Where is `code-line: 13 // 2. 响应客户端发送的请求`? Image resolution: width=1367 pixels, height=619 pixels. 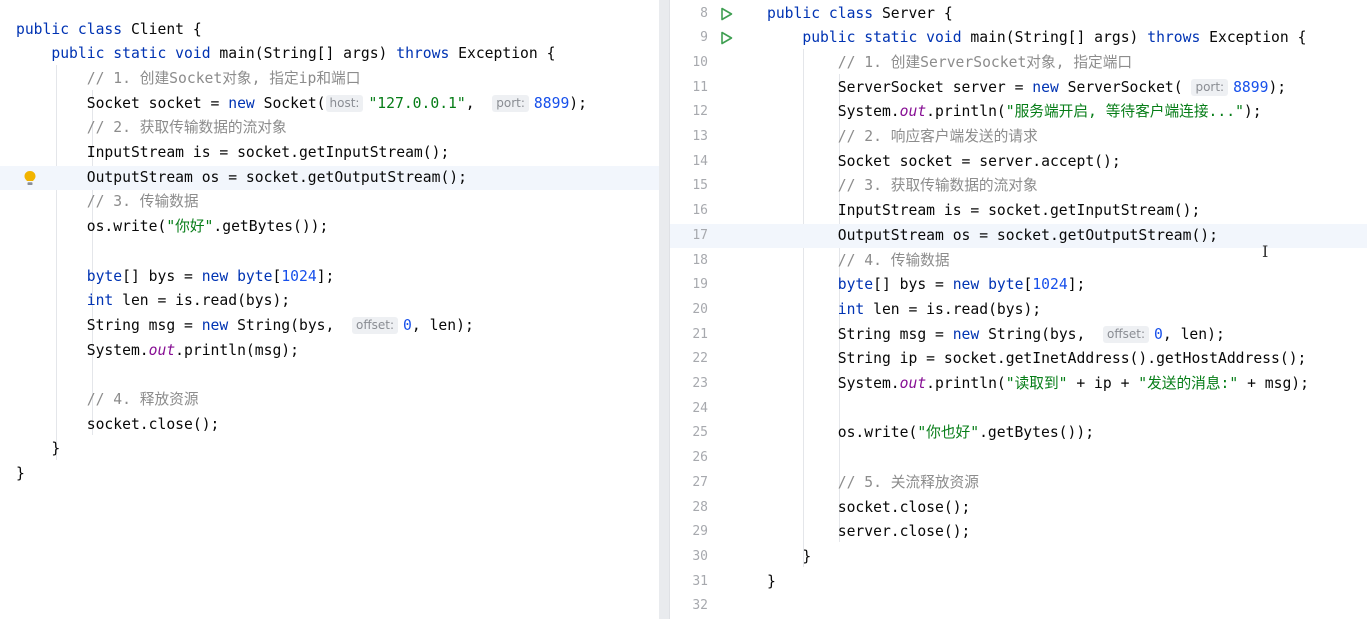
code-line: 13 // 2. 响应客户端发送的请求 is located at coordinates (1018, 137).